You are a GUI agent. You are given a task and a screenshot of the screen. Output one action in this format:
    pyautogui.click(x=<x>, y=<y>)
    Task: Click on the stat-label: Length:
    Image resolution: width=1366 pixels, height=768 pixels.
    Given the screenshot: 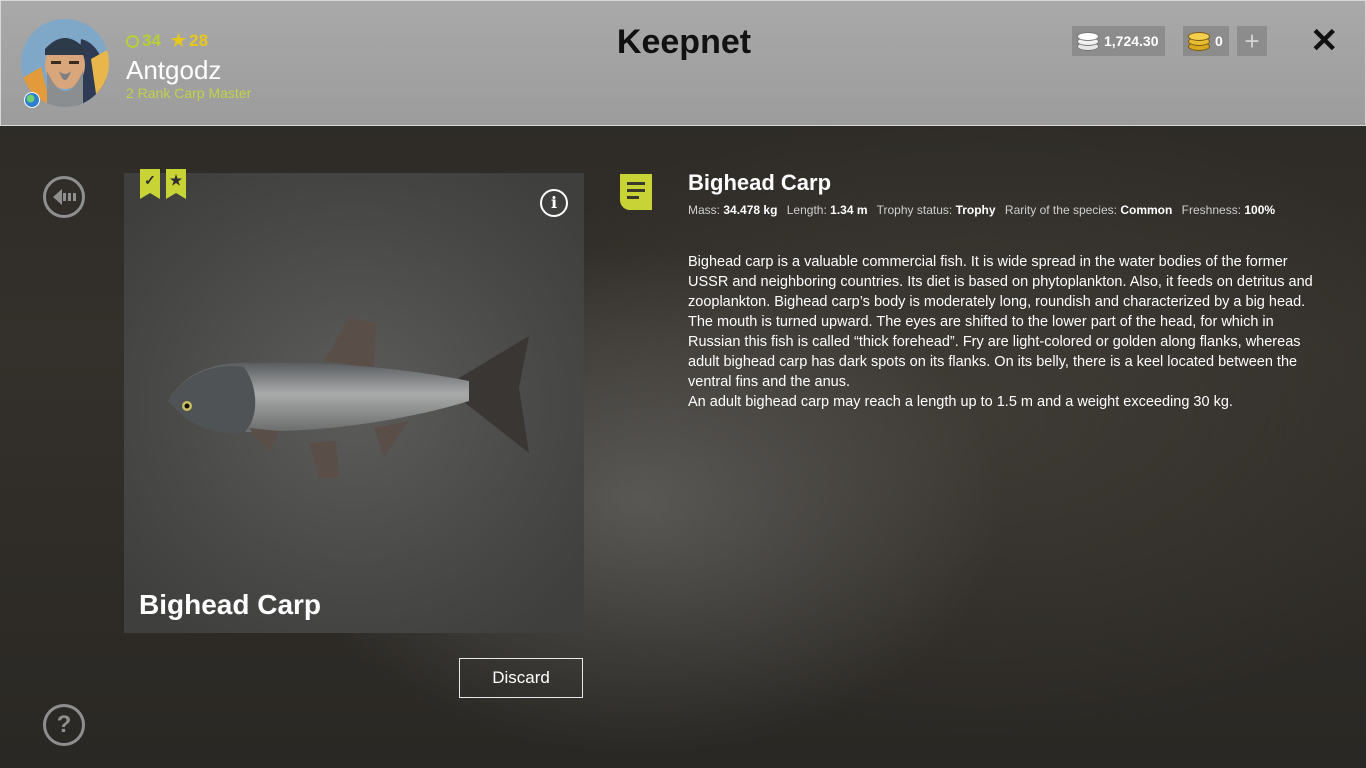 What is the action you would take?
    pyautogui.click(x=806, y=210)
    